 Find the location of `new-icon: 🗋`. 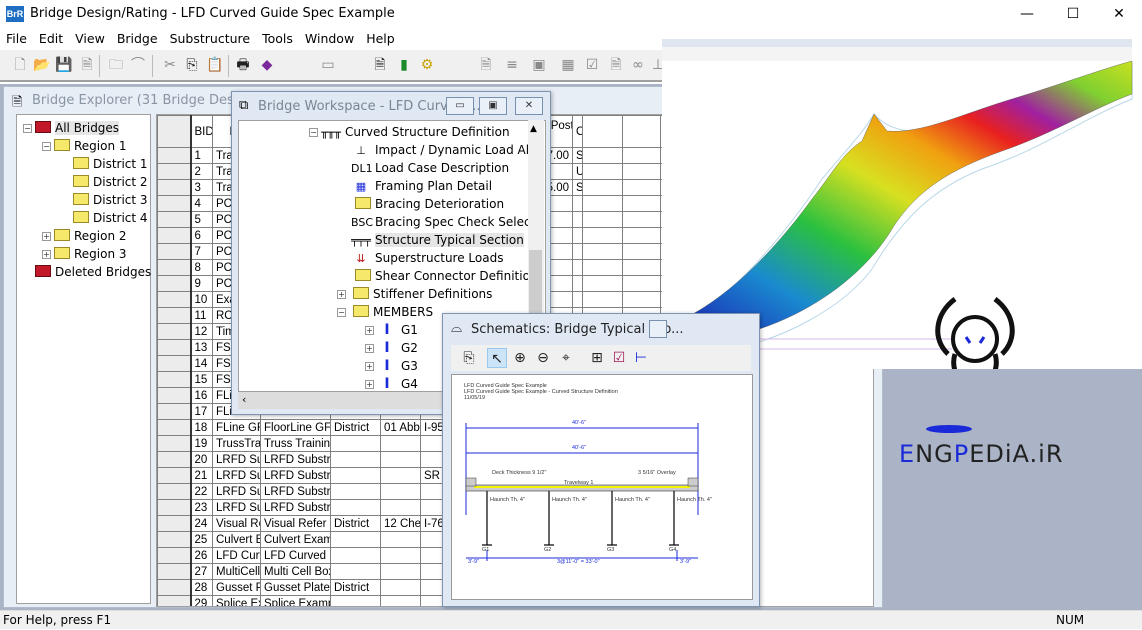

new-icon: 🗋 is located at coordinates (20, 65).